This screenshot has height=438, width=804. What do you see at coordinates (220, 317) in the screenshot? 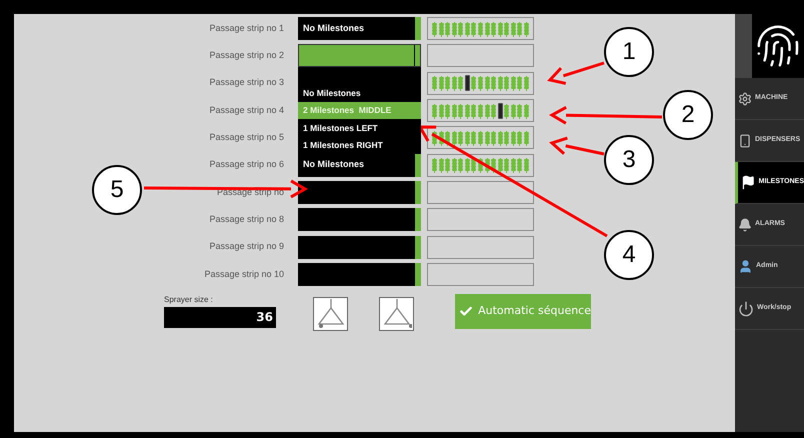
I see `sprayer-size-field: 36` at bounding box center [220, 317].